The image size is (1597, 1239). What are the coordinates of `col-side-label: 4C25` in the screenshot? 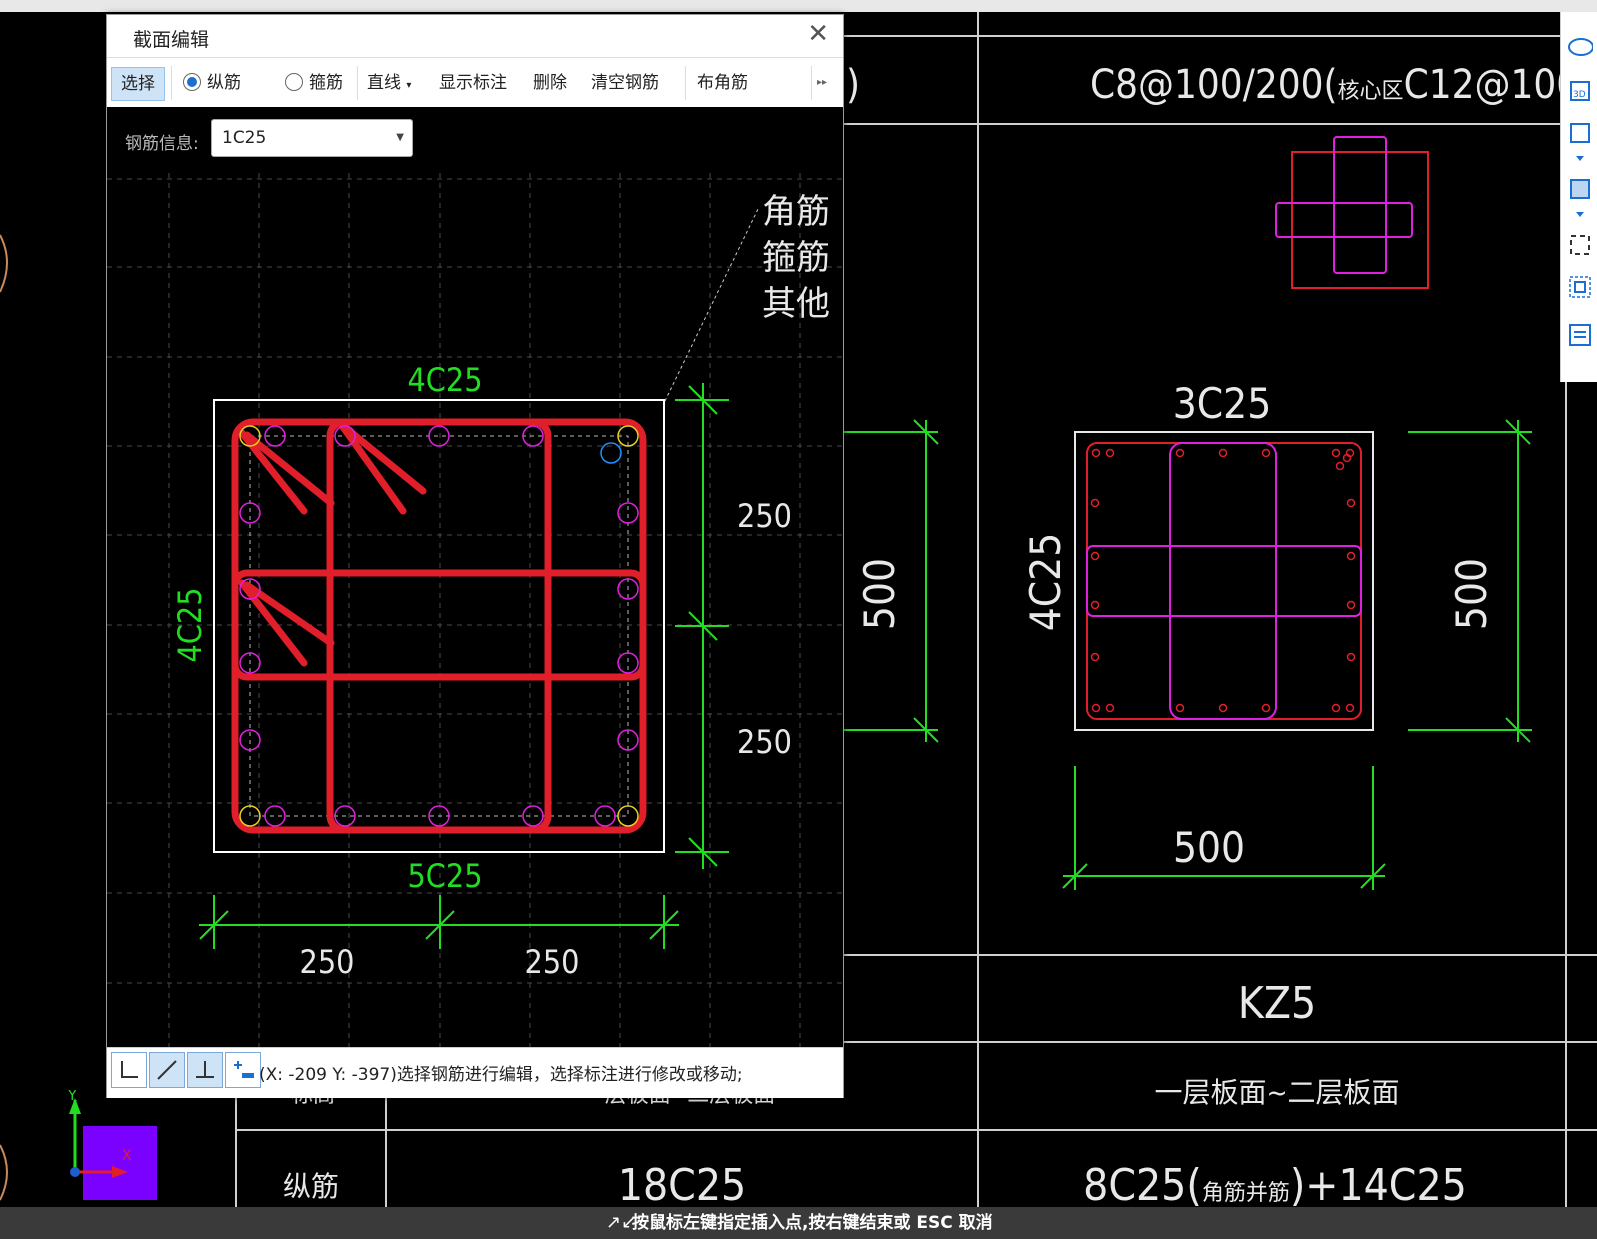 It's located at (1045, 582).